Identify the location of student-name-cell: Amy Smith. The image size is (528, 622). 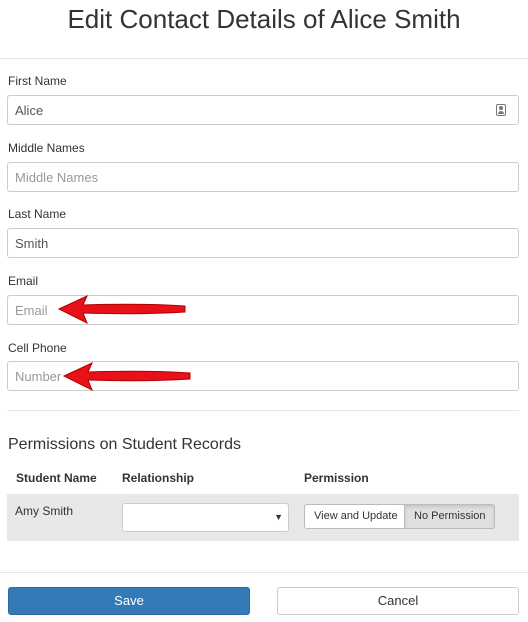
(44, 511).